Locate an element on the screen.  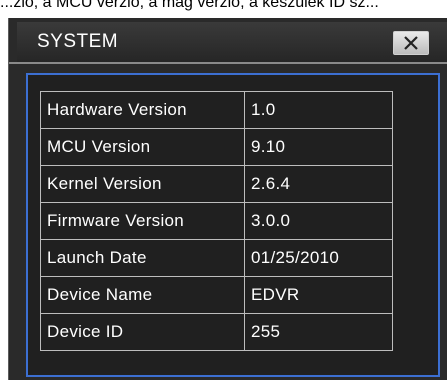
table-row: Device Name EDVR is located at coordinates (216, 295).